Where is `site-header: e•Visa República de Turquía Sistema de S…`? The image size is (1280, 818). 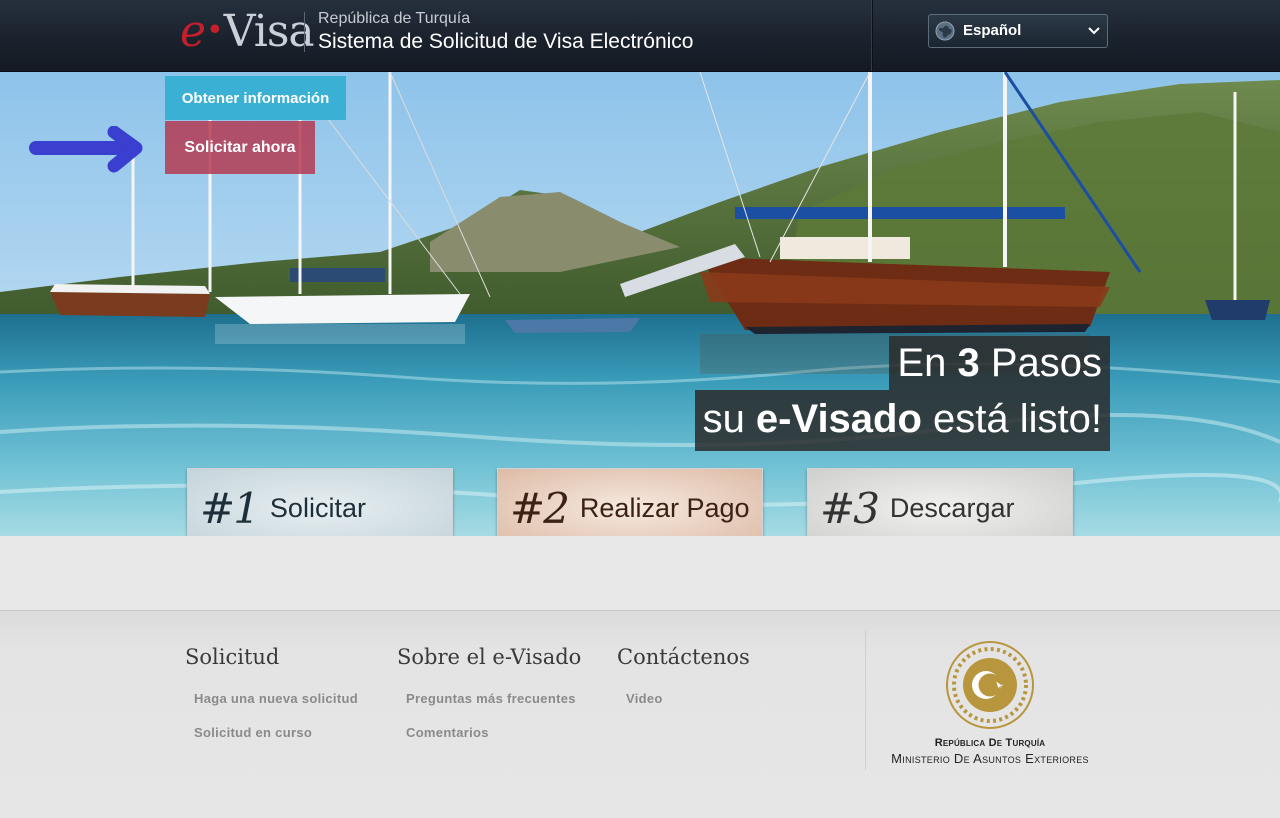
site-header: e•Visa República de Turquía Sistema de S… is located at coordinates (640, 36).